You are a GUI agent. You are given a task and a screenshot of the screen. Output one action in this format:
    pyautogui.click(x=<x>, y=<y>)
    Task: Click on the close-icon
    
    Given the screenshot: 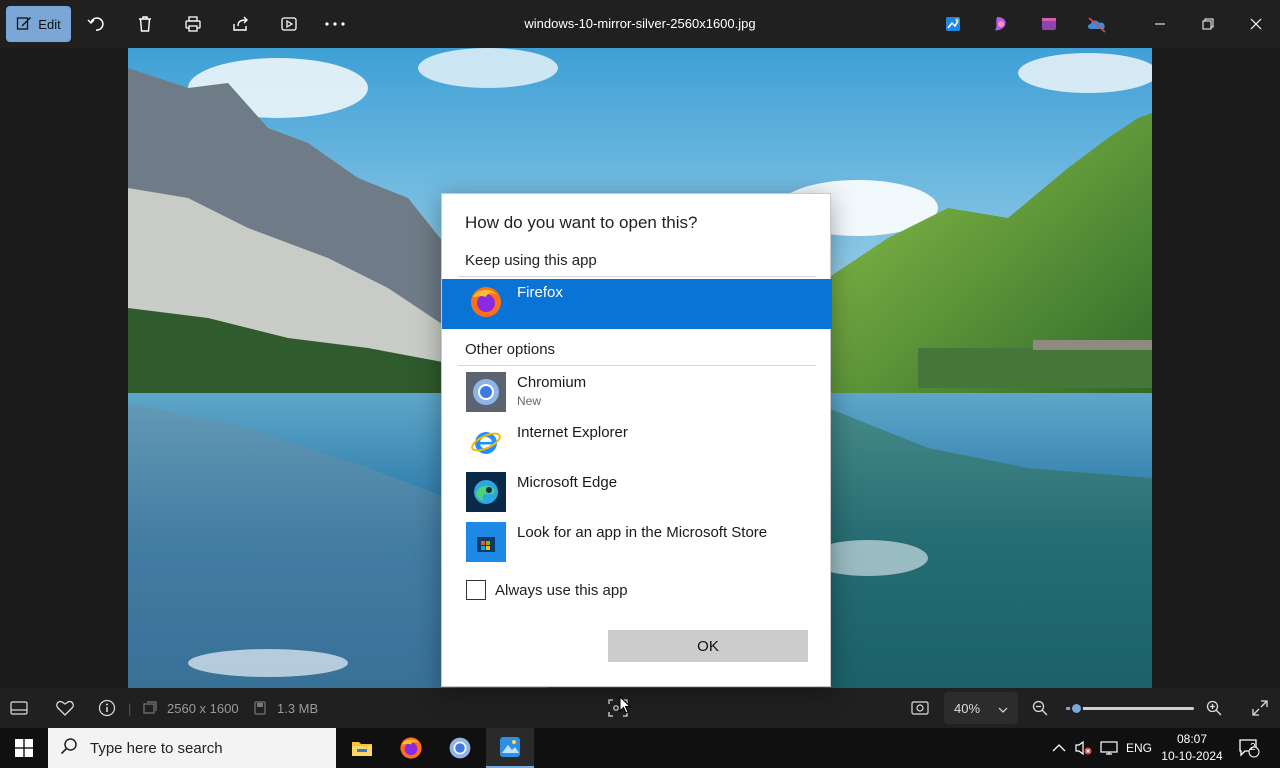 What is the action you would take?
    pyautogui.click(x=1256, y=24)
    